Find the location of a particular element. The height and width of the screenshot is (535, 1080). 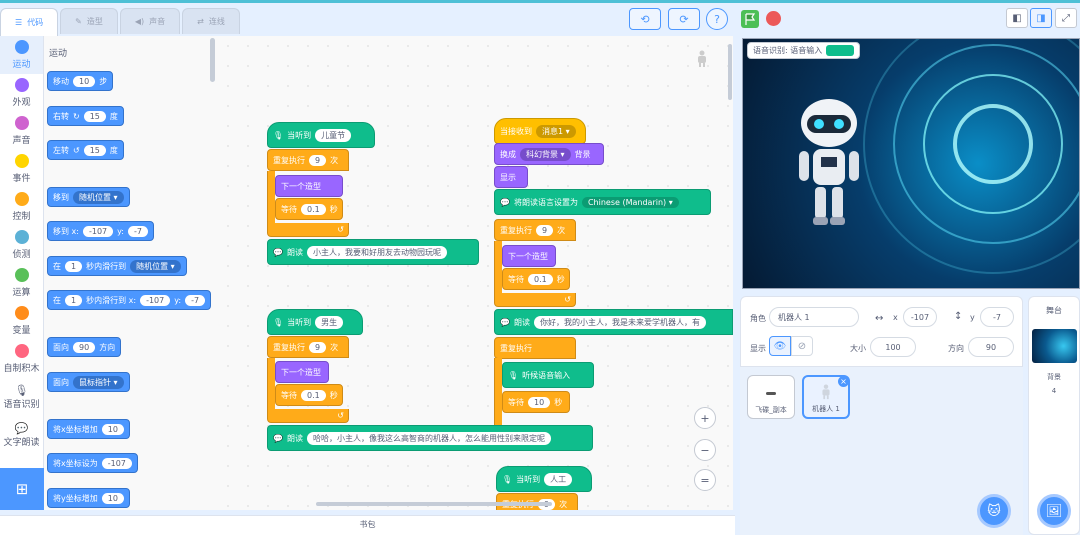

block-turn-left: 左转 ↺ 15 度 is located at coordinates (85, 150).